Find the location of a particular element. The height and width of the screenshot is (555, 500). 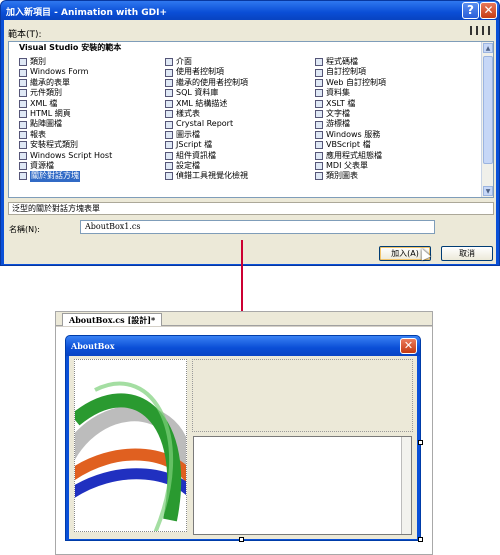

template-item: 資源檔 is located at coordinates (65, 166).